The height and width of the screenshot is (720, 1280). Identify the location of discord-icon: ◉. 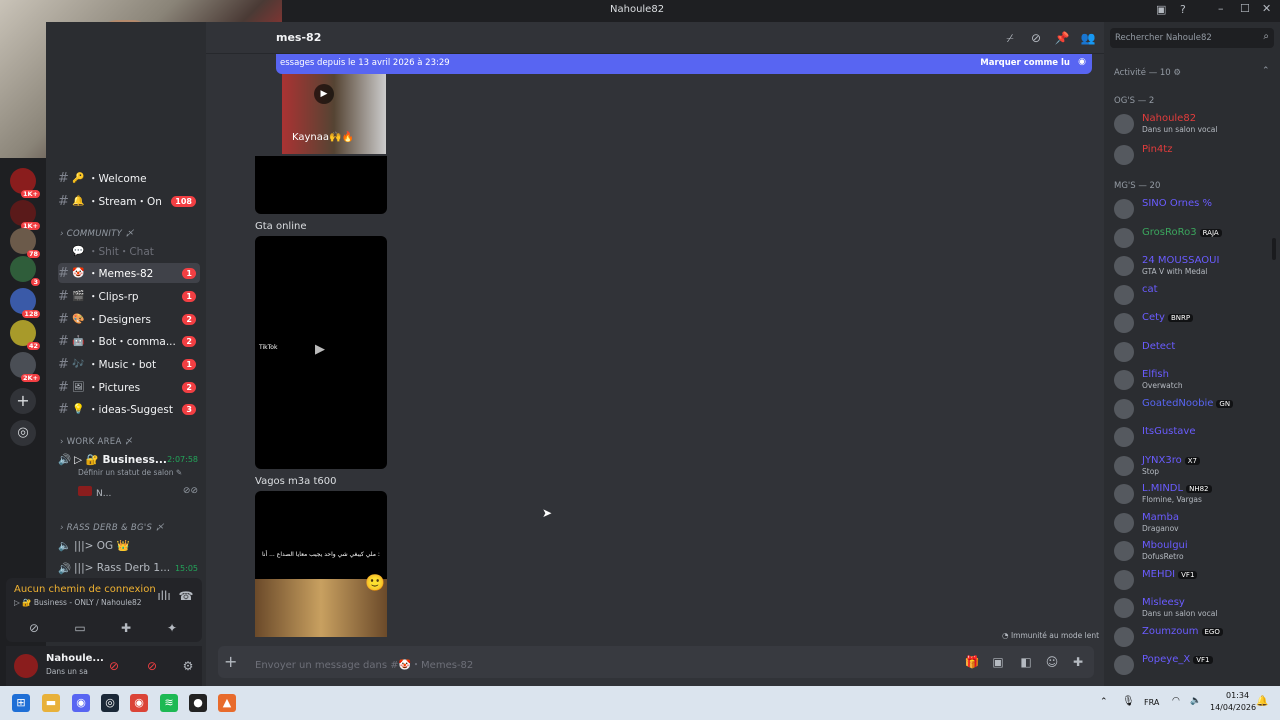
(81, 703).